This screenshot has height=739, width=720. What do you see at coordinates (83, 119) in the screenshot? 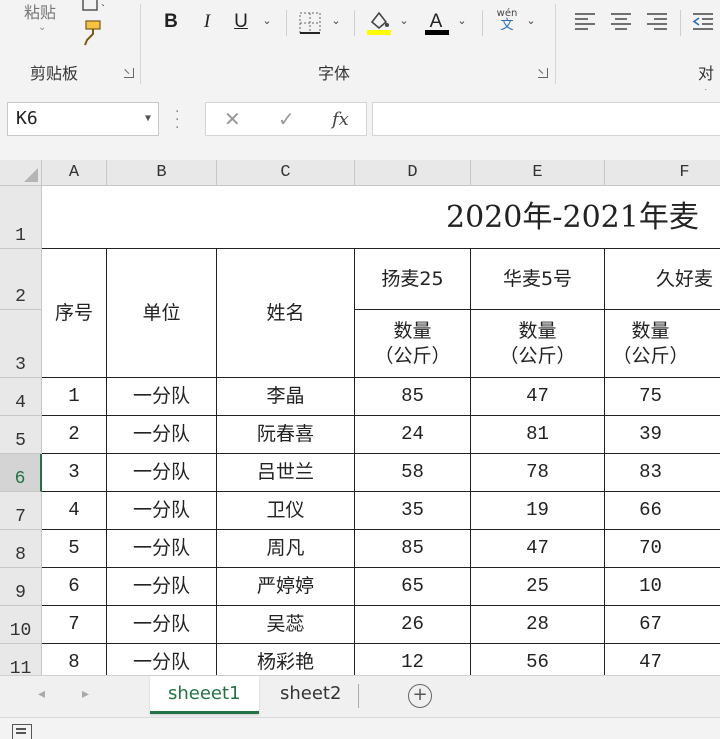
I see `name-box: K6 ▼` at bounding box center [83, 119].